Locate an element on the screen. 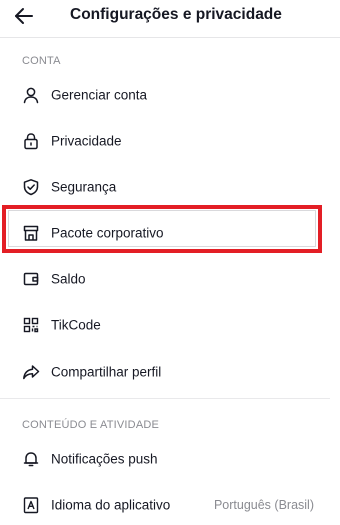 Image resolution: width=340 pixels, height=525 pixels. top-bar: Configurações e privacidade is located at coordinates (170, 19).